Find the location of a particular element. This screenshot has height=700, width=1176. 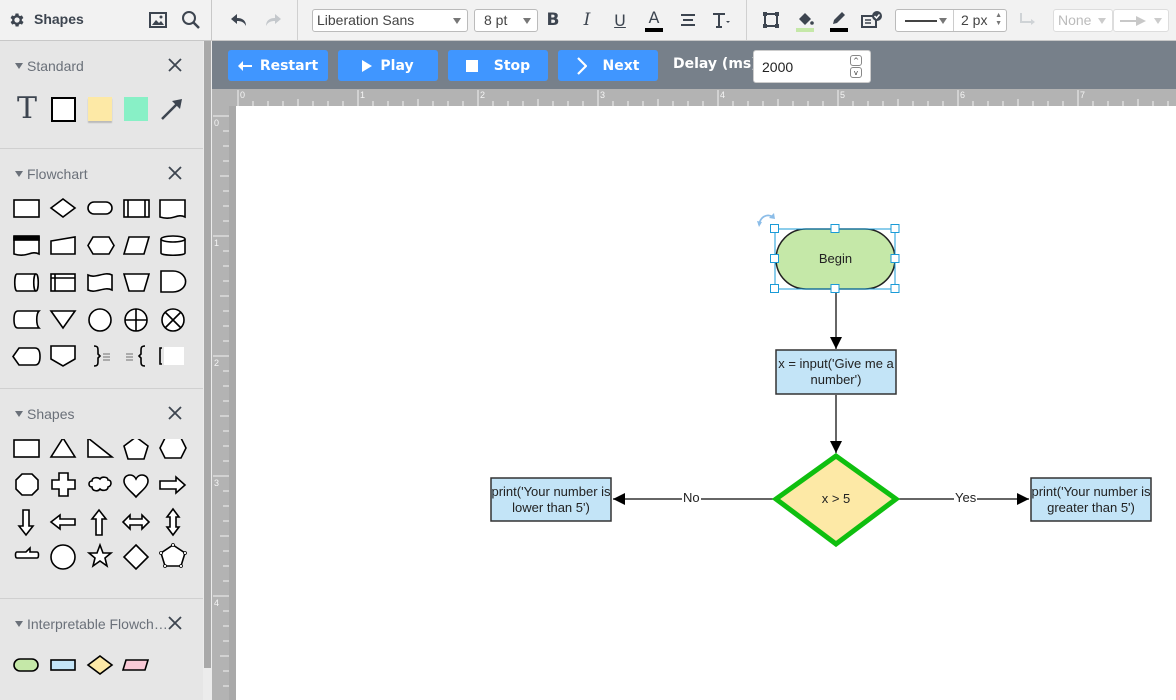

display-shape is located at coordinates (26, 356).